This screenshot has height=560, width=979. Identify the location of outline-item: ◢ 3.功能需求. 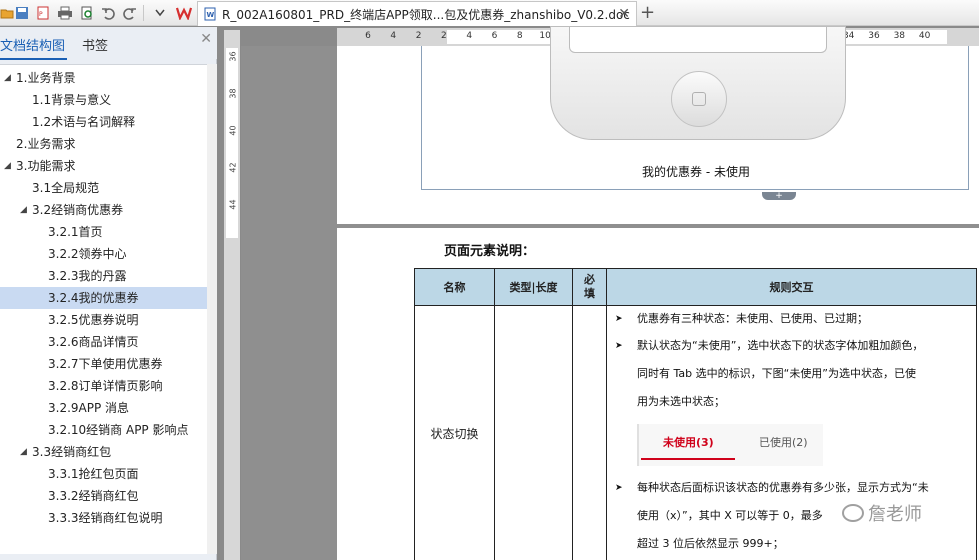
(103, 166).